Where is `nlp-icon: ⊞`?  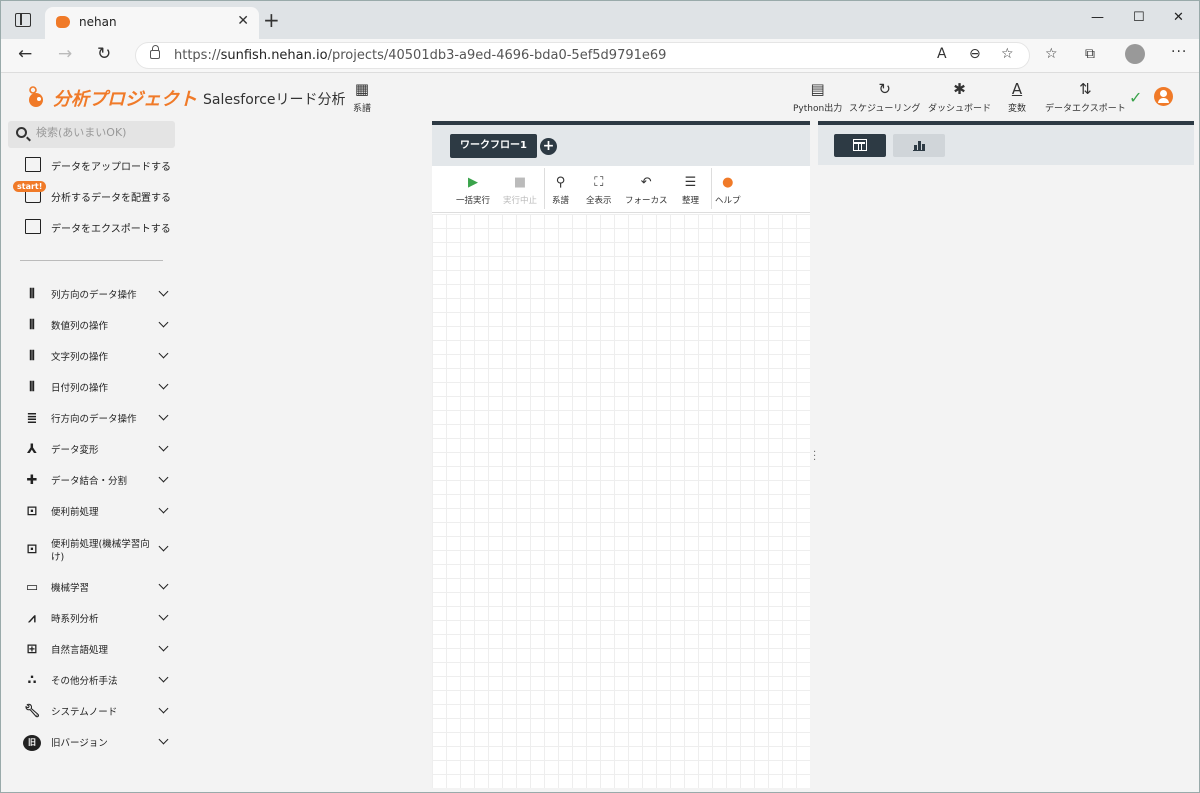
nlp-icon: ⊞ is located at coordinates (32, 649).